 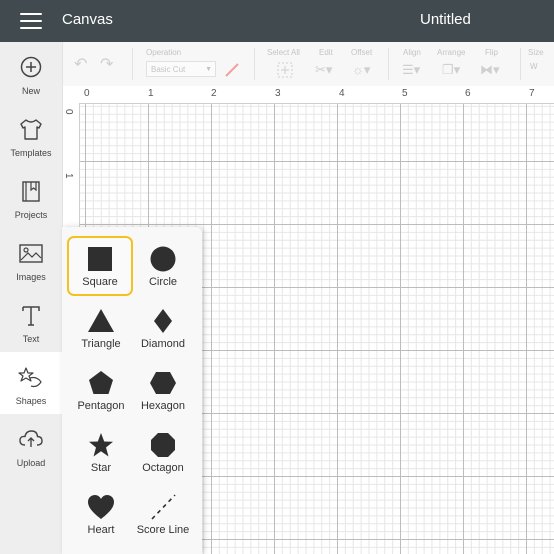 I want to click on star-icon, so click(x=101, y=445).